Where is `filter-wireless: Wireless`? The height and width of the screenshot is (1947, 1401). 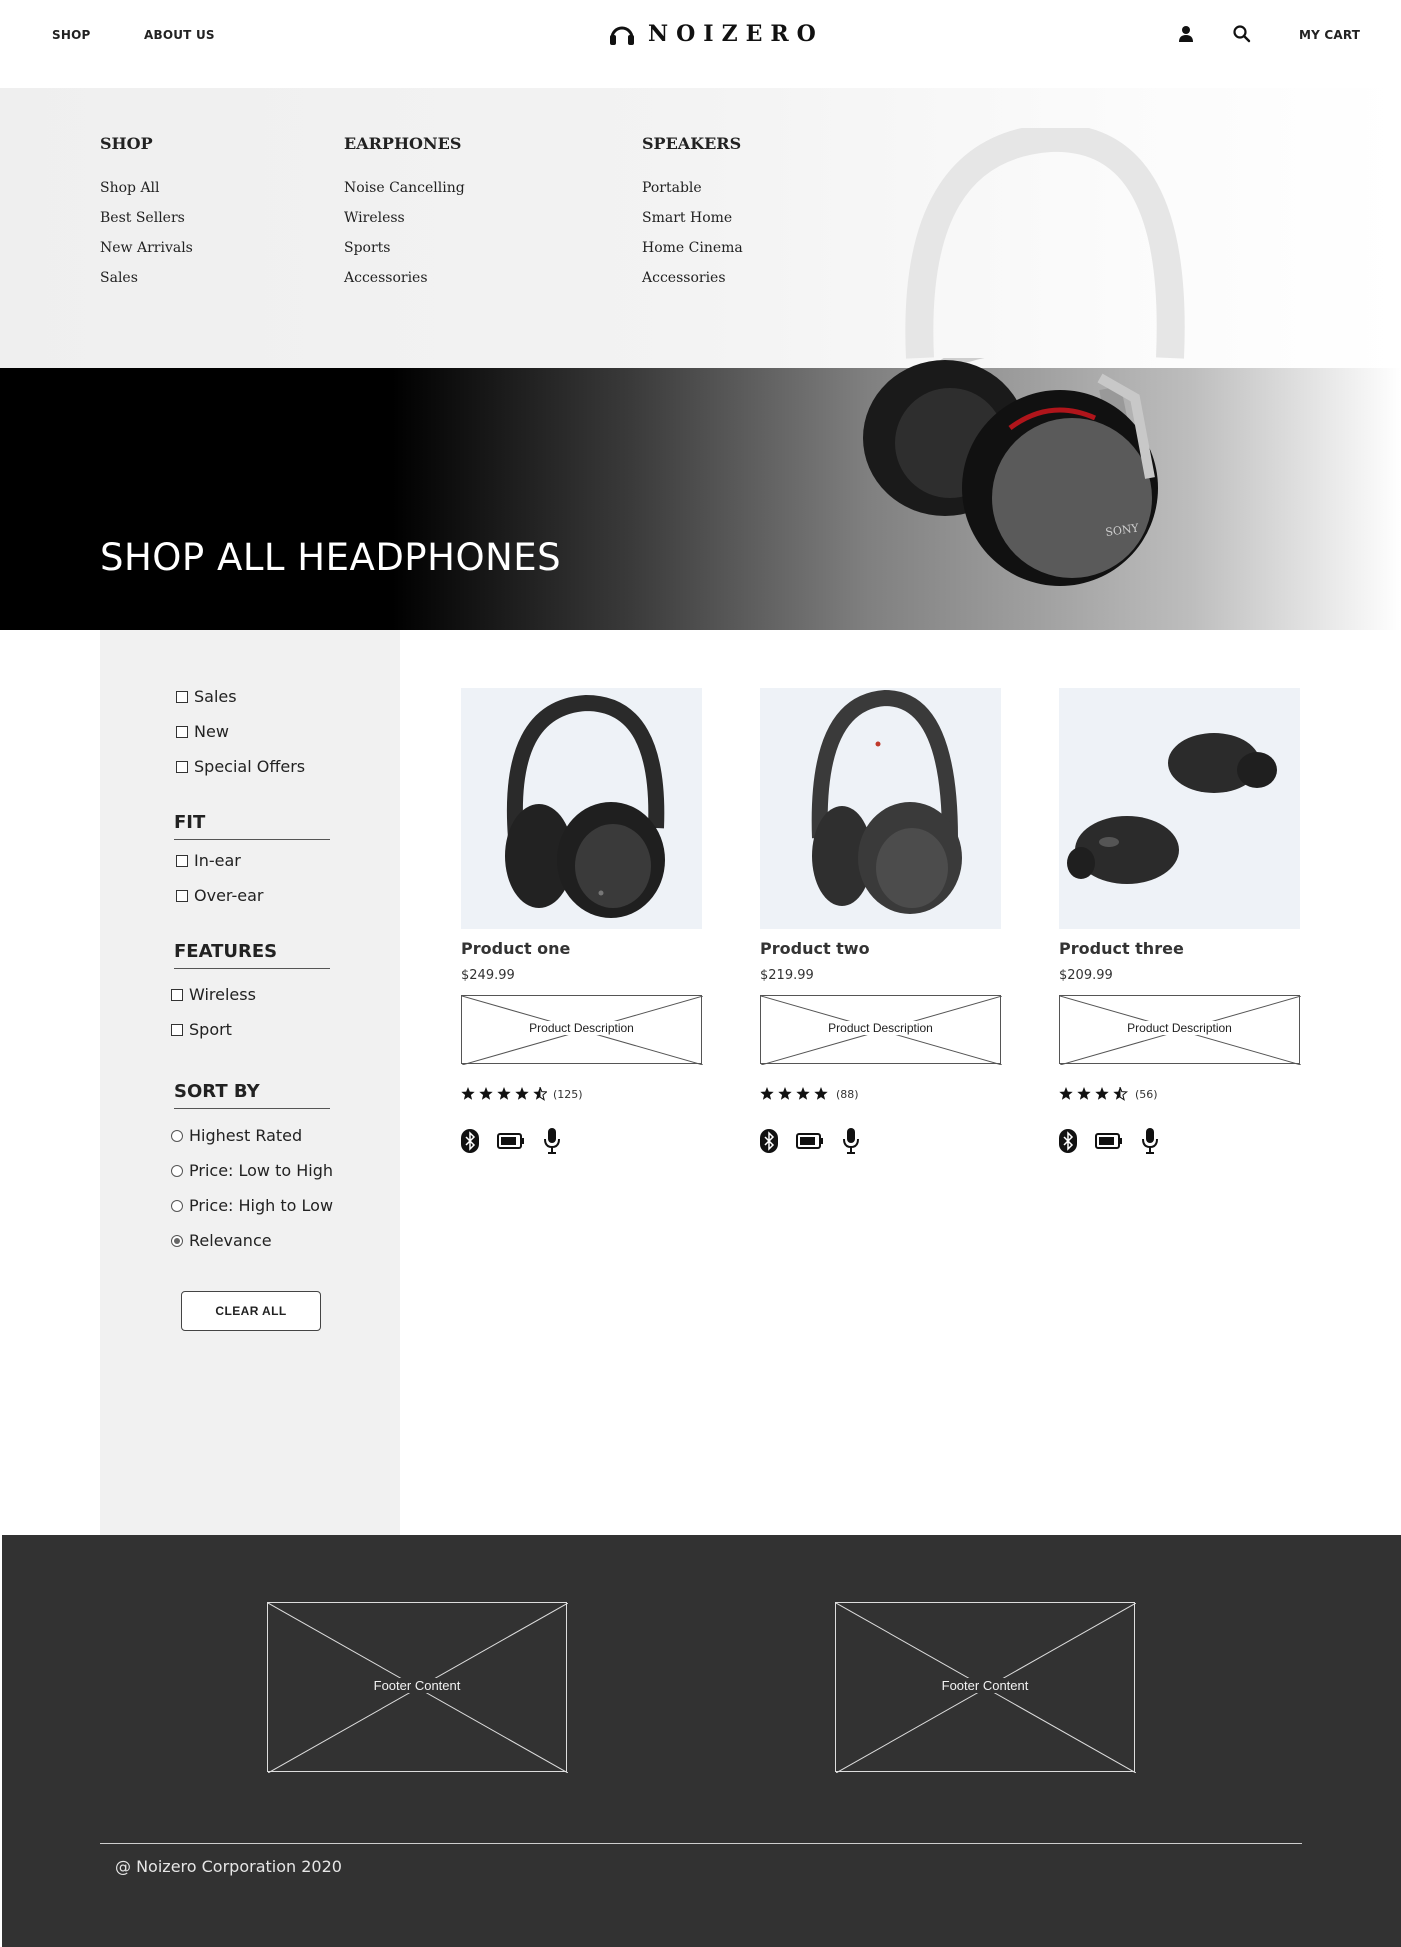 filter-wireless: Wireless is located at coordinates (213, 994).